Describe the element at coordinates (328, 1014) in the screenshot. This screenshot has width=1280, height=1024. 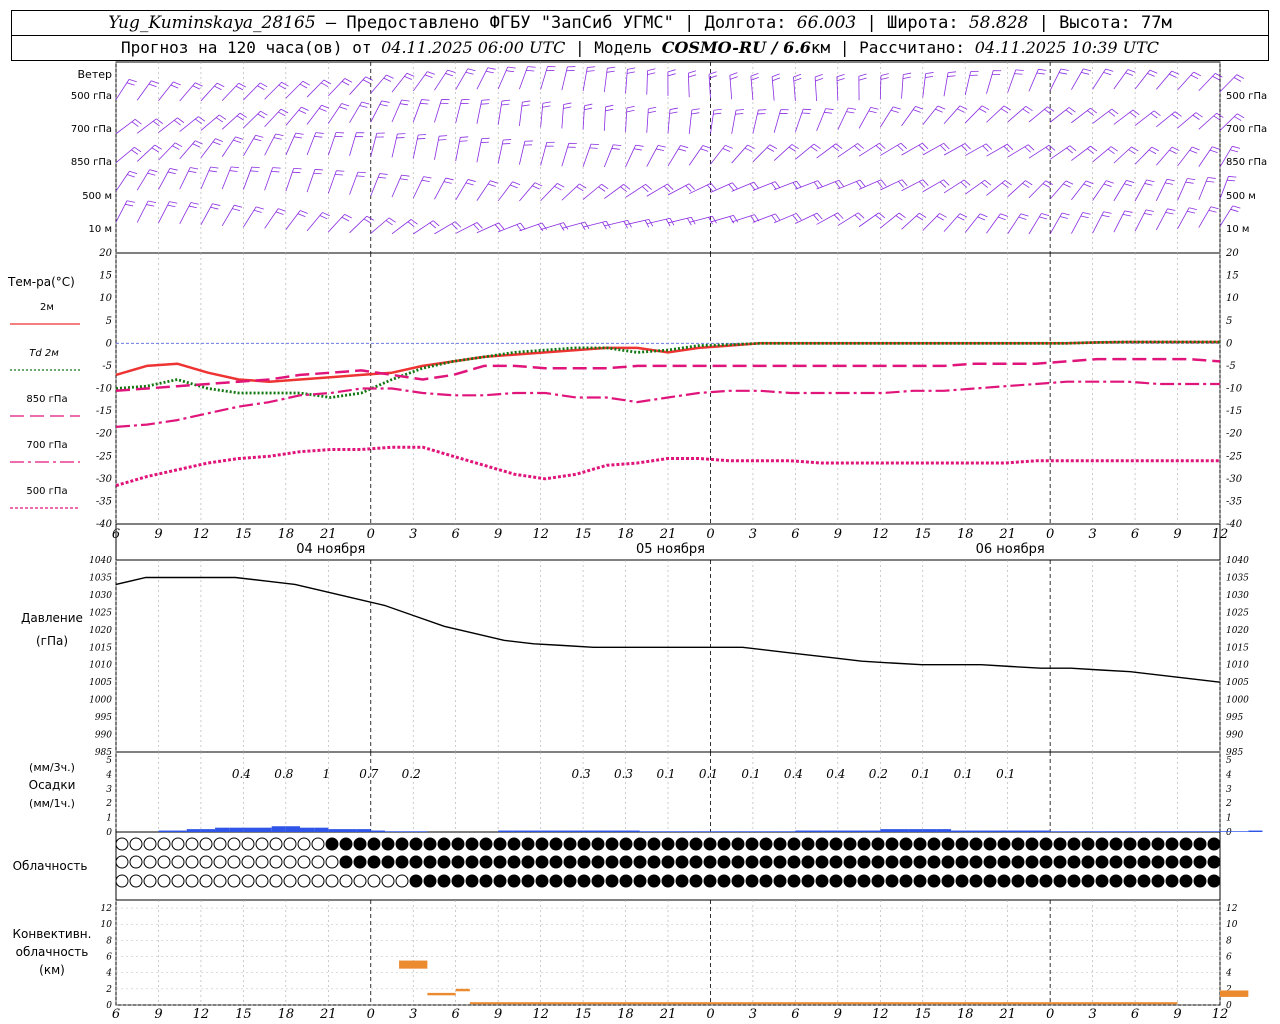
I see `time-tick-label-bottom: 21` at that location.